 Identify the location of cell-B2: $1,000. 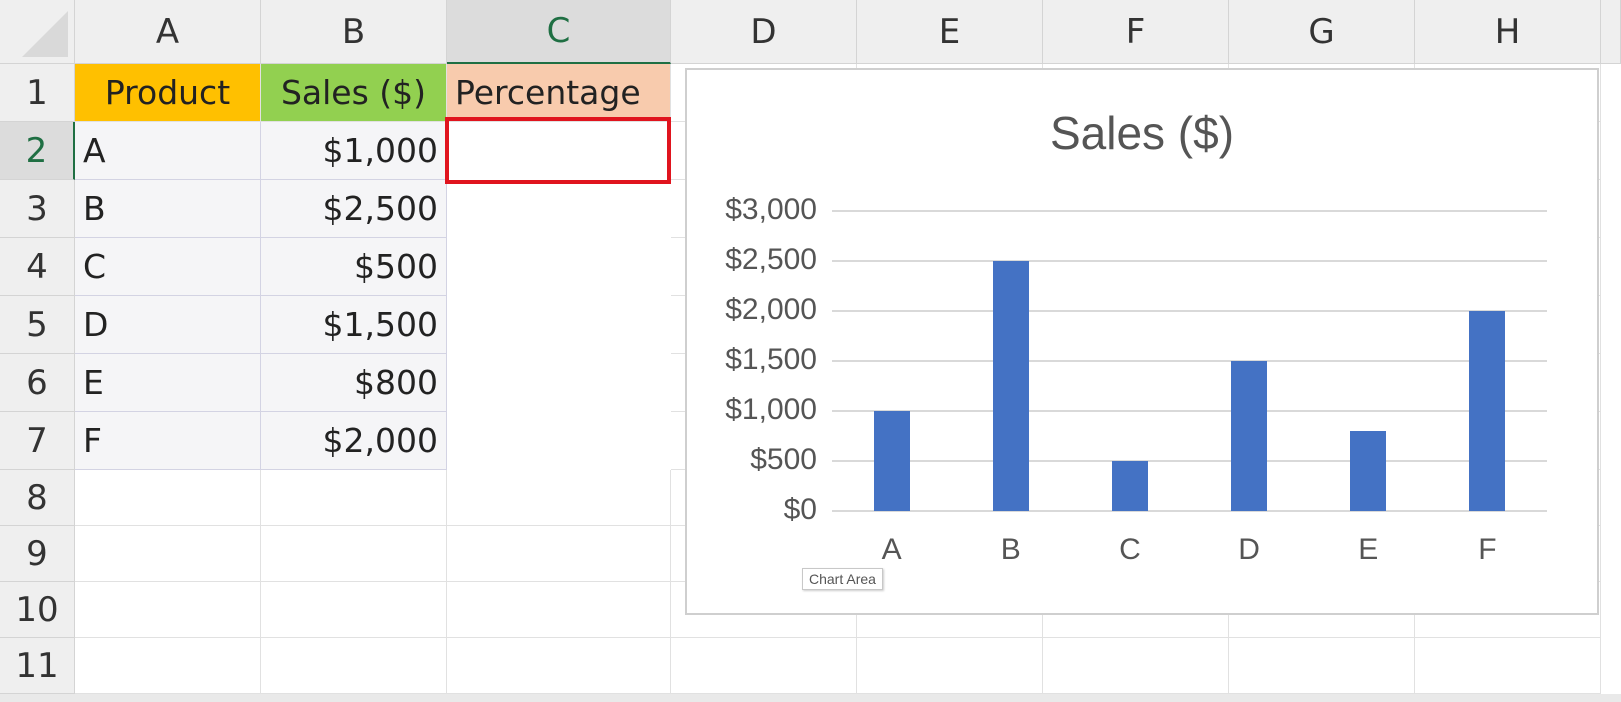
(354, 151).